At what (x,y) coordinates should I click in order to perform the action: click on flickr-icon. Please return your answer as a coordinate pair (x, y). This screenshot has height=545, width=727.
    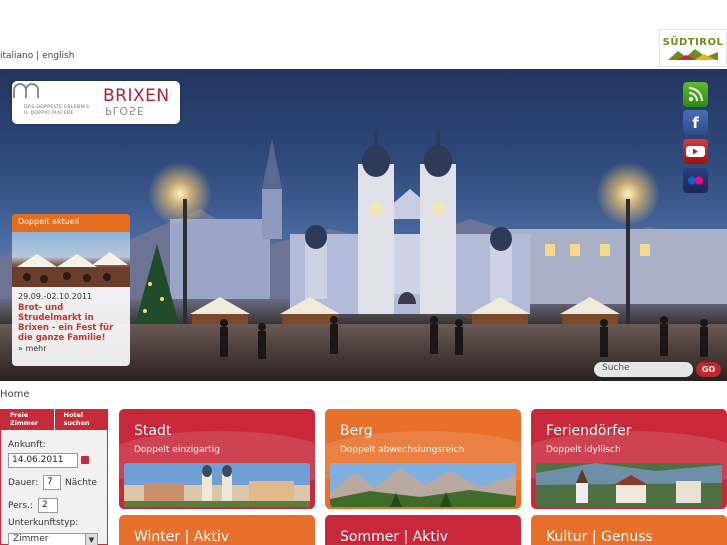
    Looking at the image, I should click on (695, 180).